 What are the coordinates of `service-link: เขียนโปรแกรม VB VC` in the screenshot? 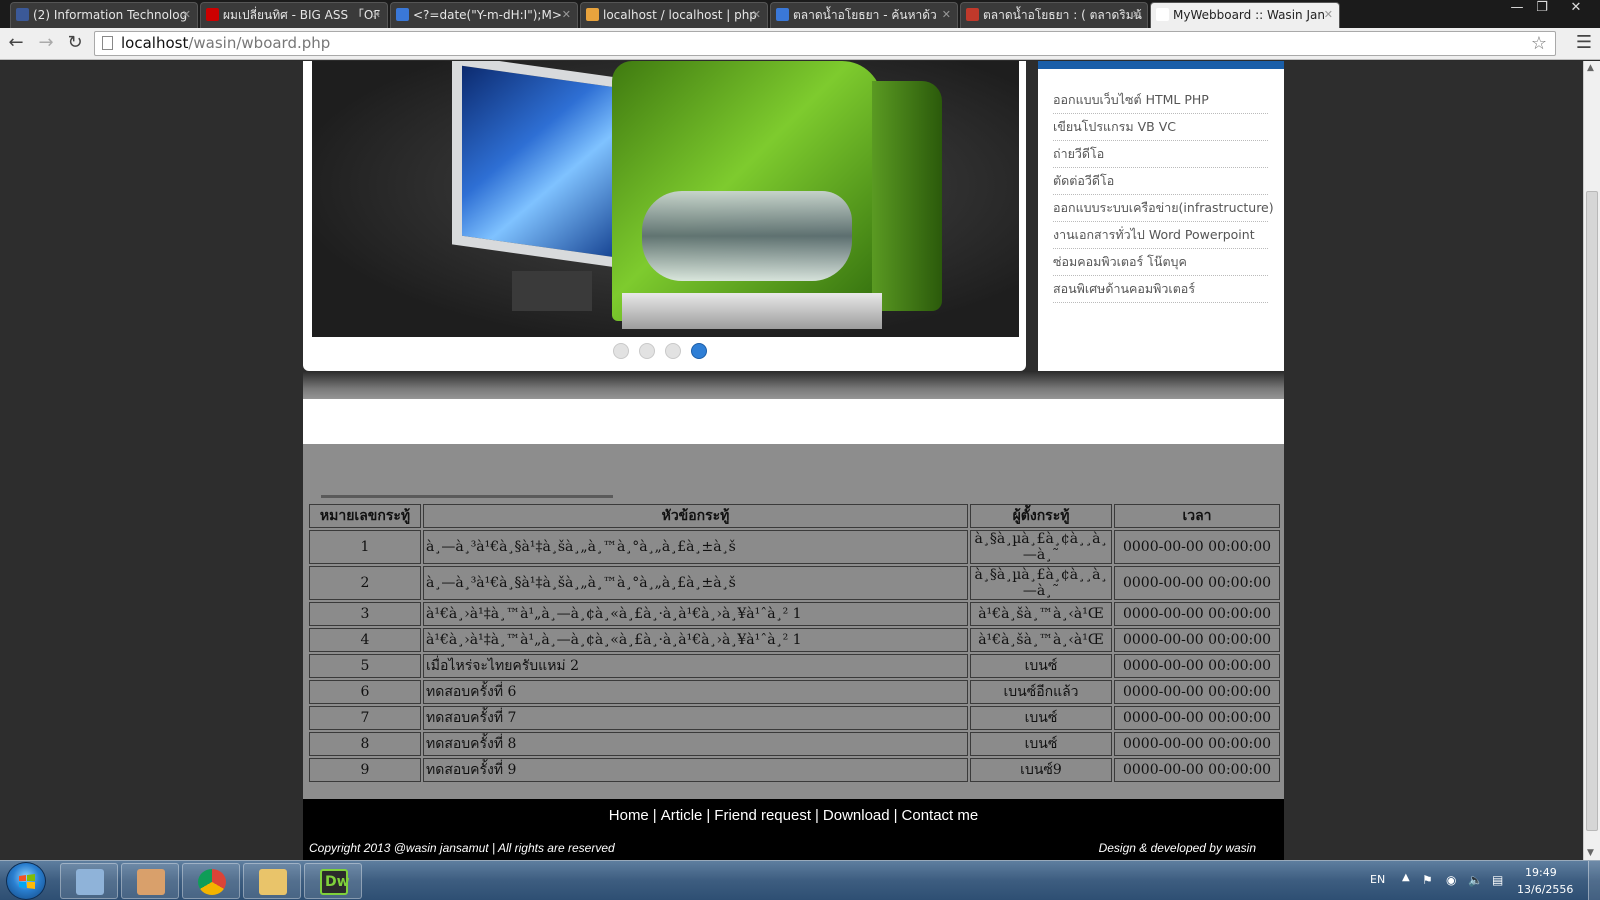 It's located at (1114, 126).